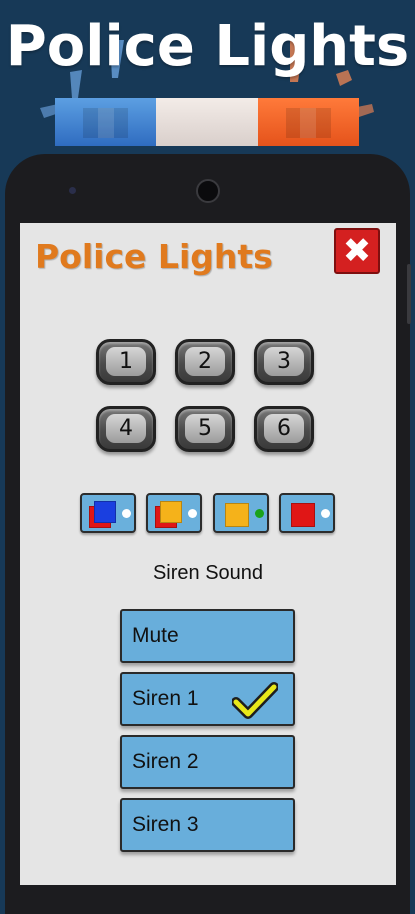  Describe the element at coordinates (207, 636) in the screenshot. I see `sound-mute-button: Mute` at that location.